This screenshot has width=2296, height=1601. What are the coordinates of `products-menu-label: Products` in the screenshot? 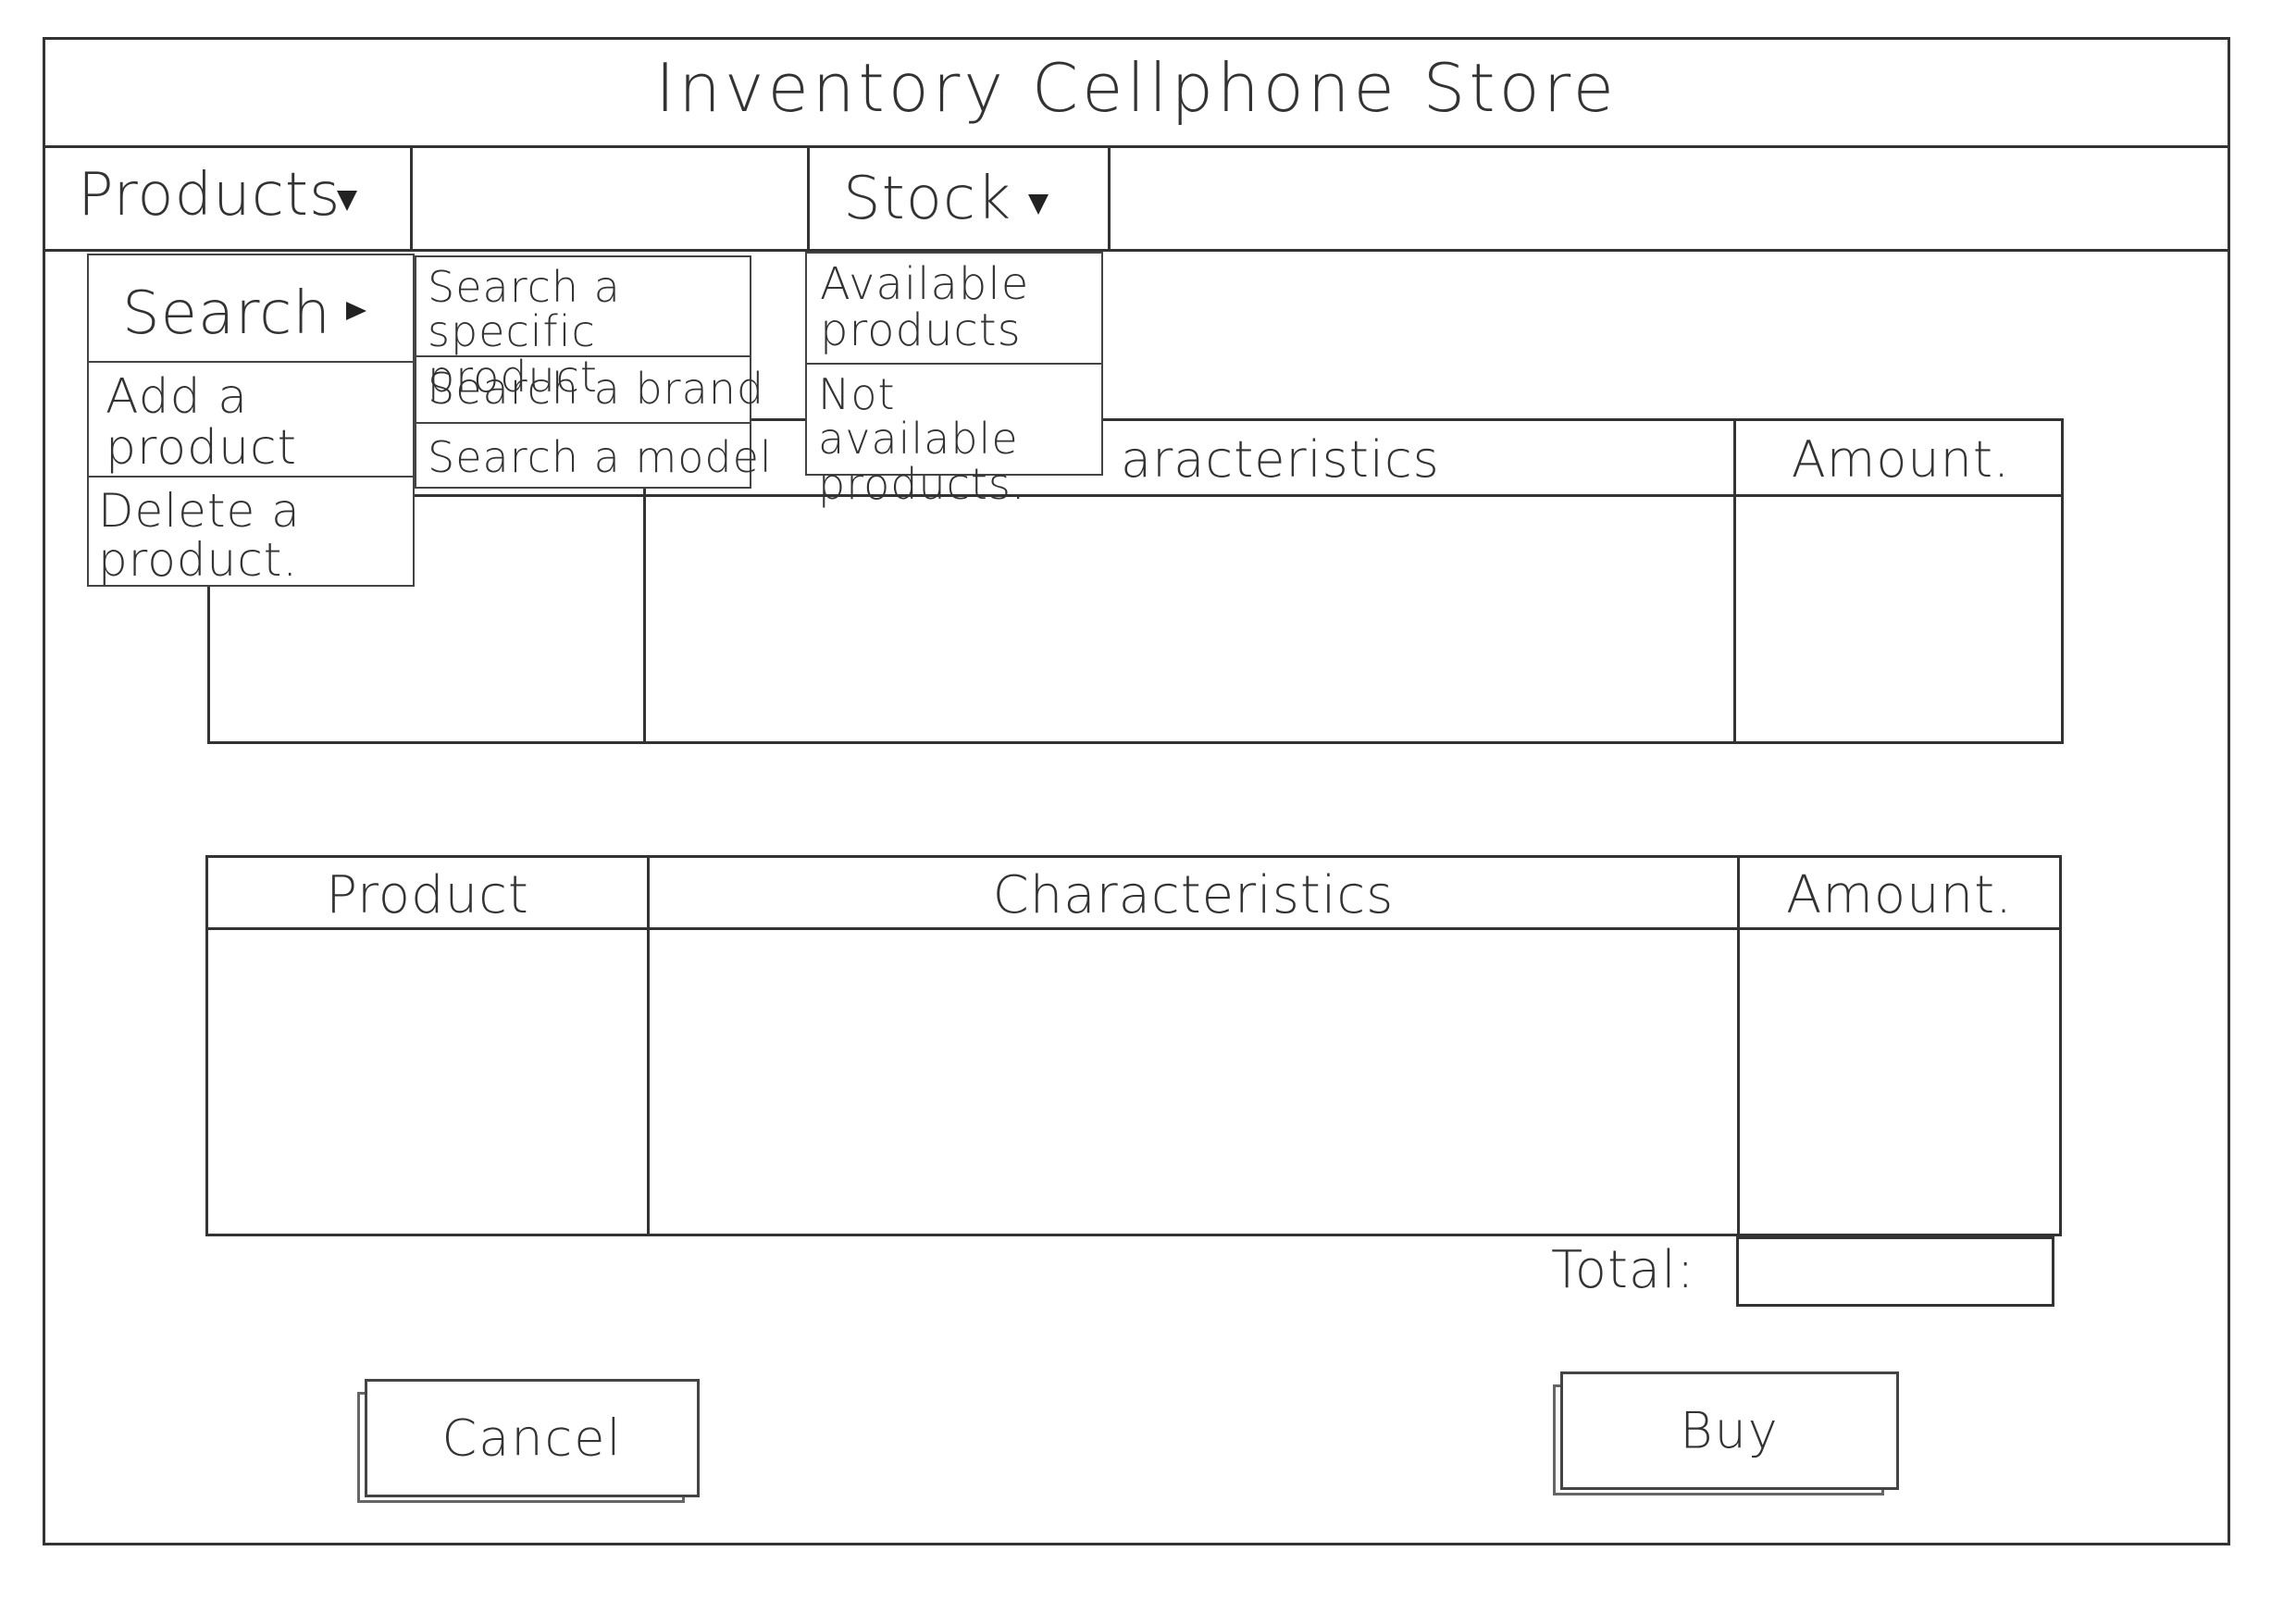 It's located at (210, 196).